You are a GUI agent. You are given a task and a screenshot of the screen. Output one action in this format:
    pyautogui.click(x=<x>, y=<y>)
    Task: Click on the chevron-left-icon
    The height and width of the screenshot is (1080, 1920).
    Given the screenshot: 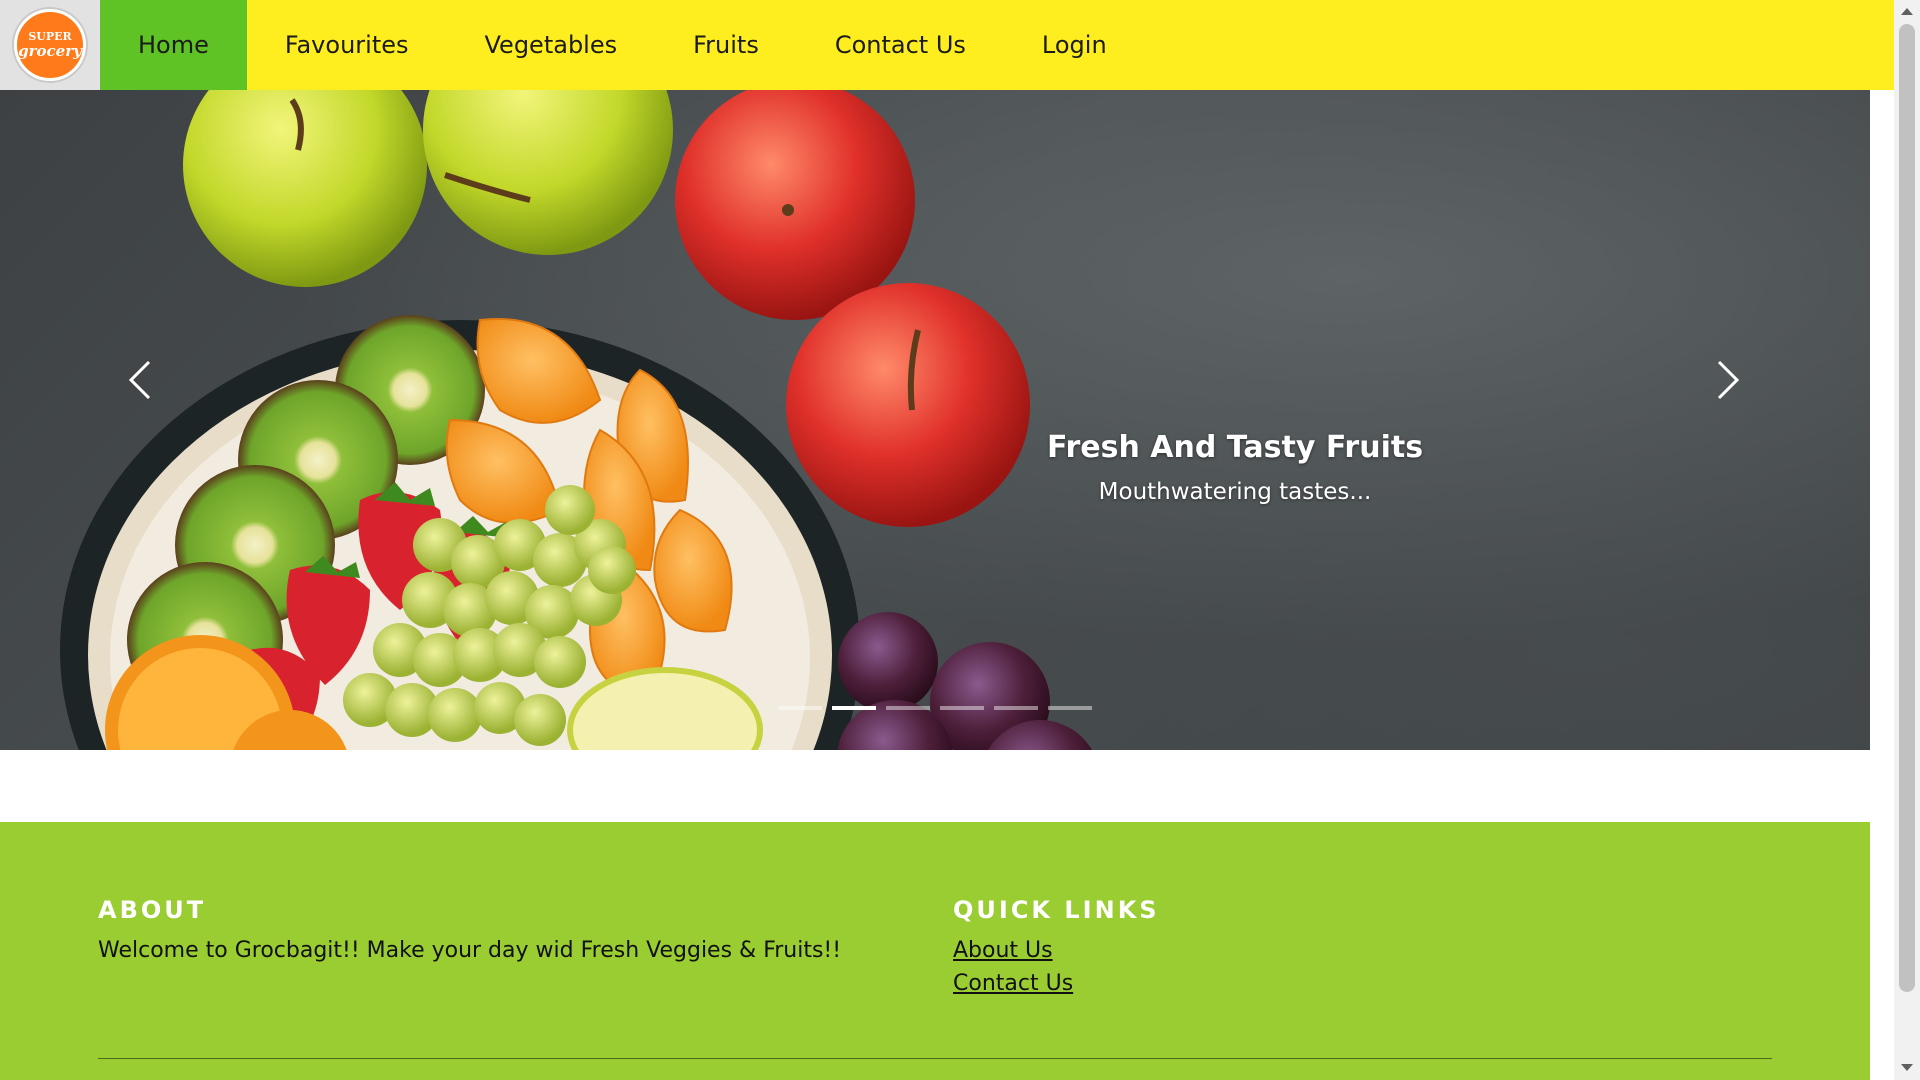 What is the action you would take?
    pyautogui.click(x=139, y=380)
    